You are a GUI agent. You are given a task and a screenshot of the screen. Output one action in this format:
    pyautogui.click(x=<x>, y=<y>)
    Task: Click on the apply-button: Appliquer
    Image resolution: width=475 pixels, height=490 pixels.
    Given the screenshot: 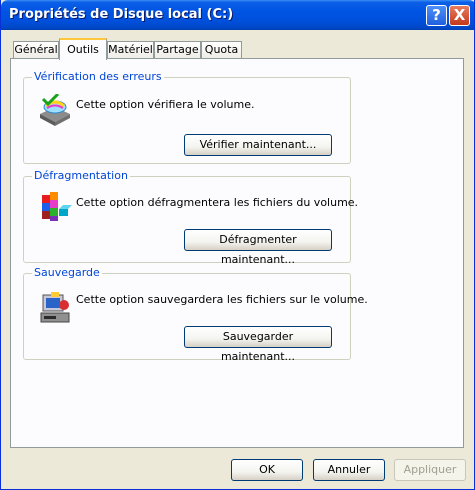 What is the action you would take?
    pyautogui.click(x=430, y=470)
    